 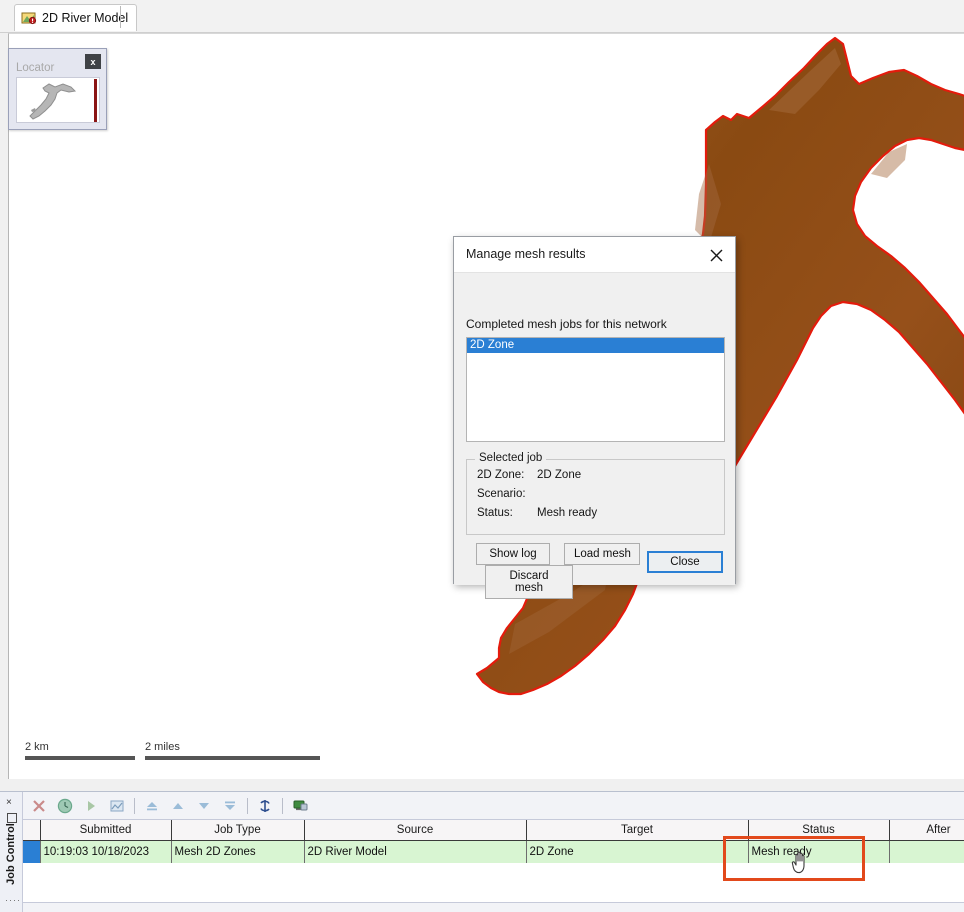 I want to click on dialog-title-bar: Manage mesh results, so click(x=594, y=255).